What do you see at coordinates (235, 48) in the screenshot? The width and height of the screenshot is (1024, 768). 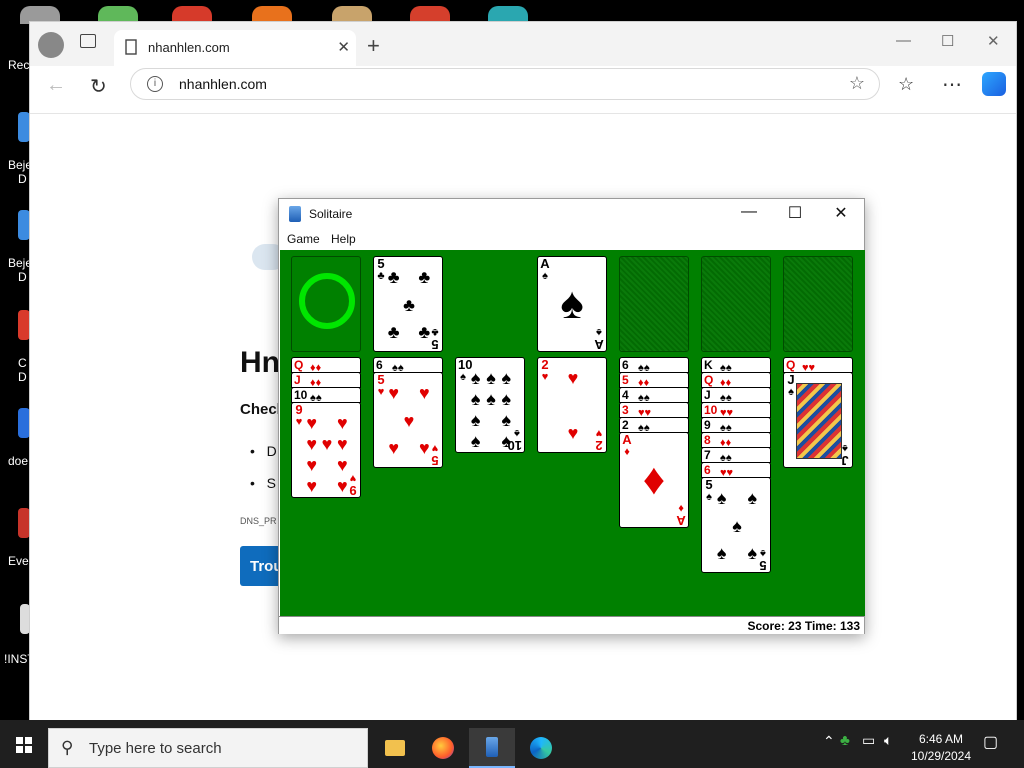 I see `tab-nhanhlen: nhanhlen.com ✕` at bounding box center [235, 48].